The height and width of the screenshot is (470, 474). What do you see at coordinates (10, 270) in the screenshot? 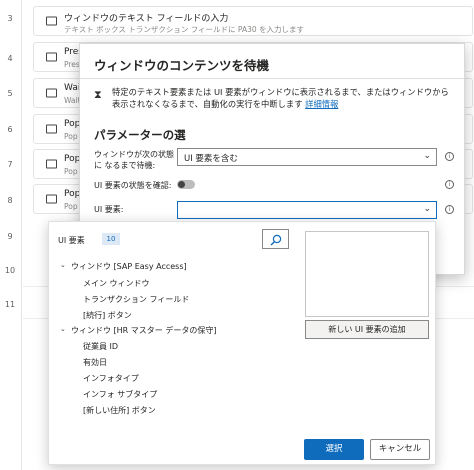
I see `step-number: 10` at bounding box center [10, 270].